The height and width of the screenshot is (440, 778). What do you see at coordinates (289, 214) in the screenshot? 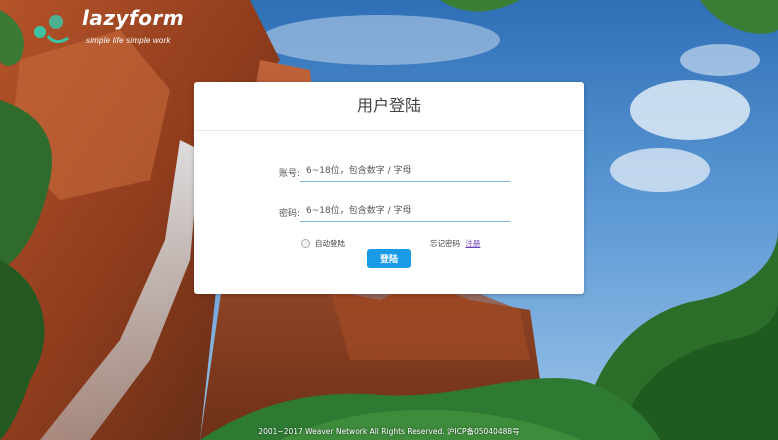
I see `password-label: 密码:` at bounding box center [289, 214].